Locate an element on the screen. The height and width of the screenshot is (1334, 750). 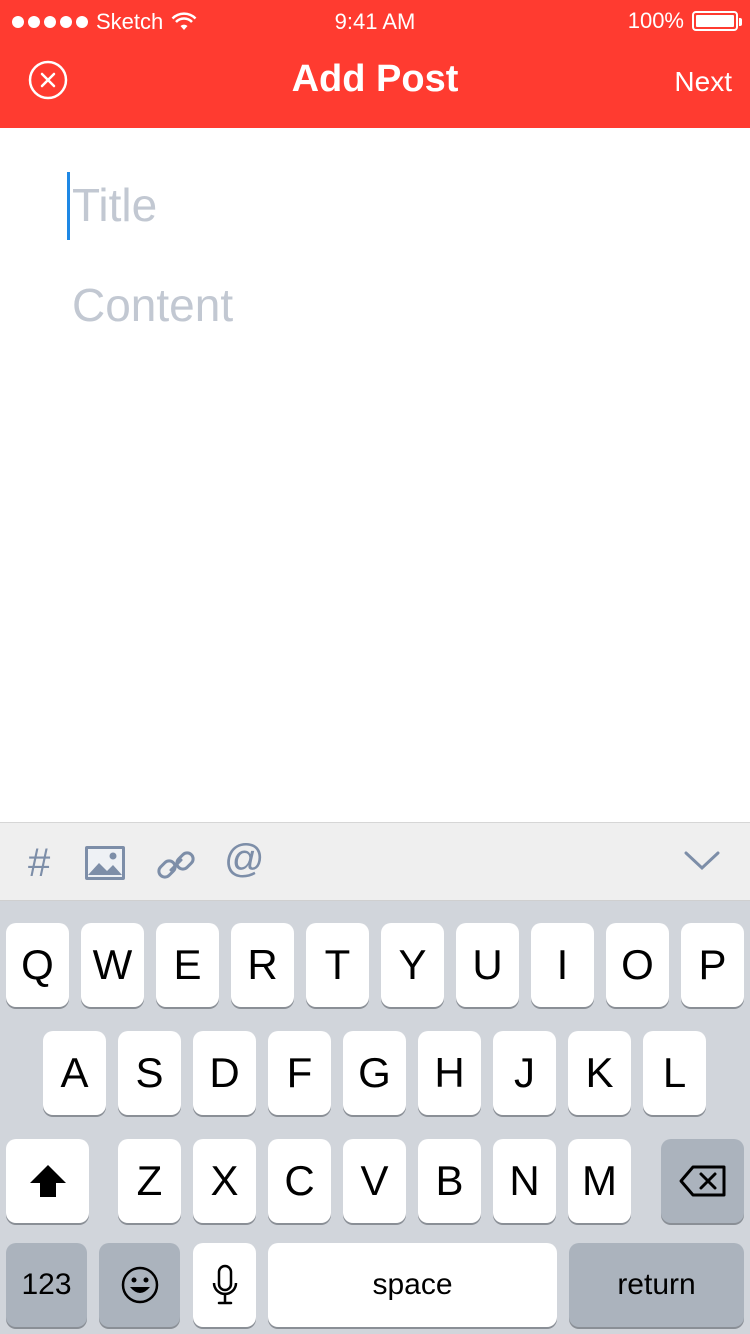
key-c: C is located at coordinates (299, 1181).